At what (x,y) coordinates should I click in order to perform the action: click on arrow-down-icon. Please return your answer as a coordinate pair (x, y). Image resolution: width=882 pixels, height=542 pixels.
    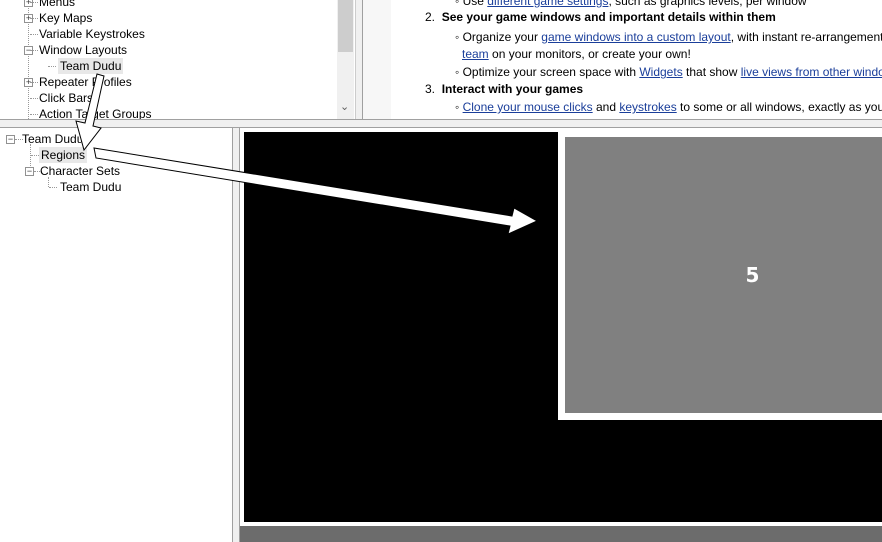
    Looking at the image, I should click on (90, 112).